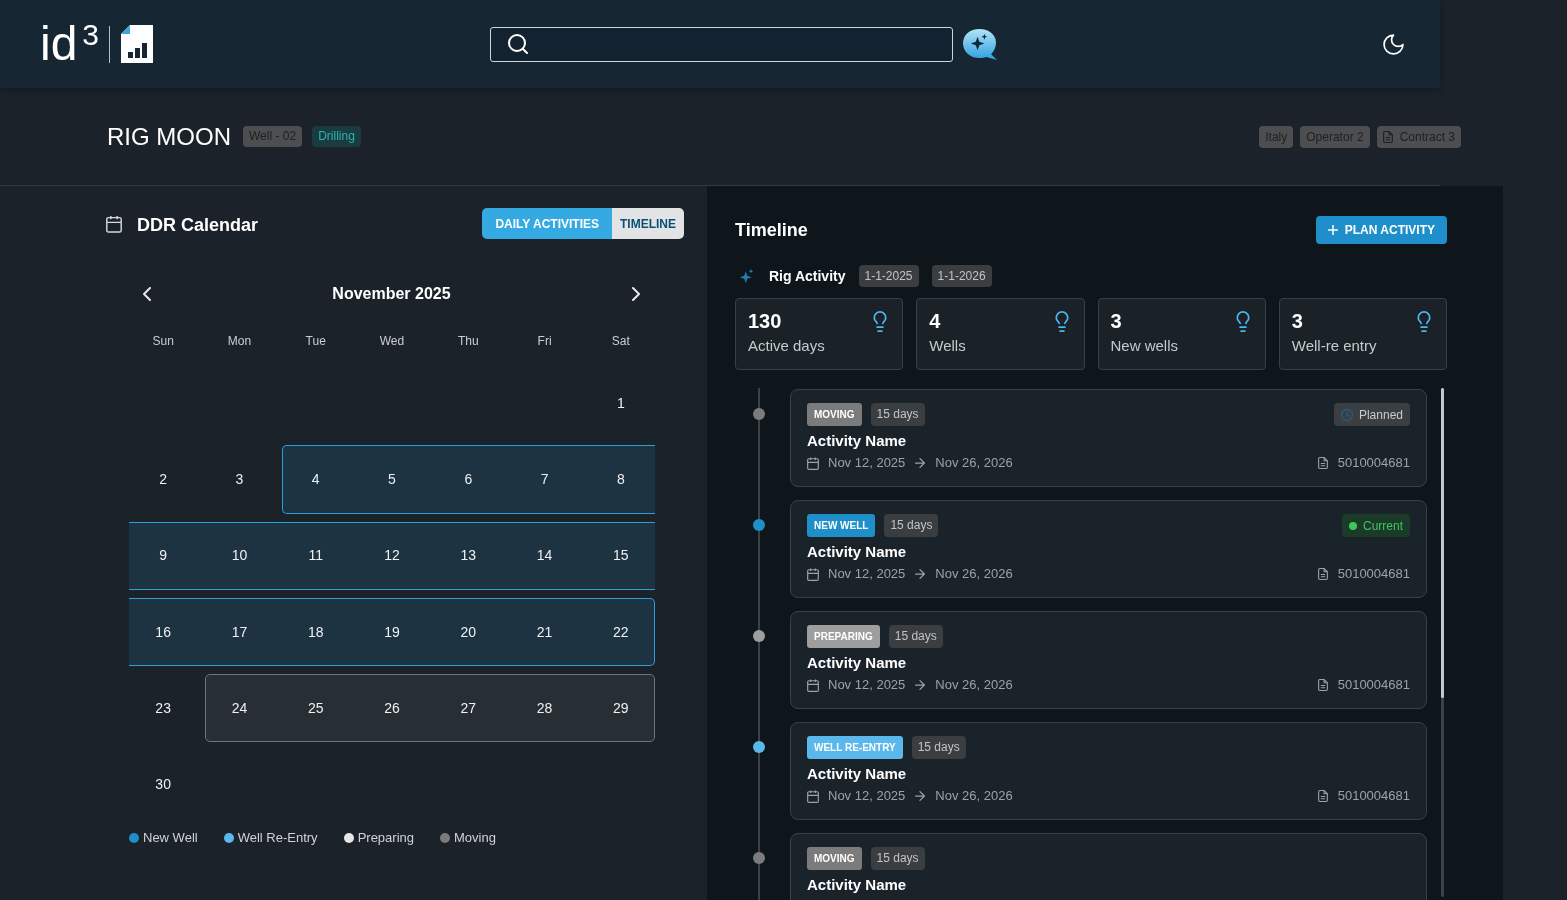 The height and width of the screenshot is (900, 1567). What do you see at coordinates (1442, 543) in the screenshot?
I see `scrollbar-thumb` at bounding box center [1442, 543].